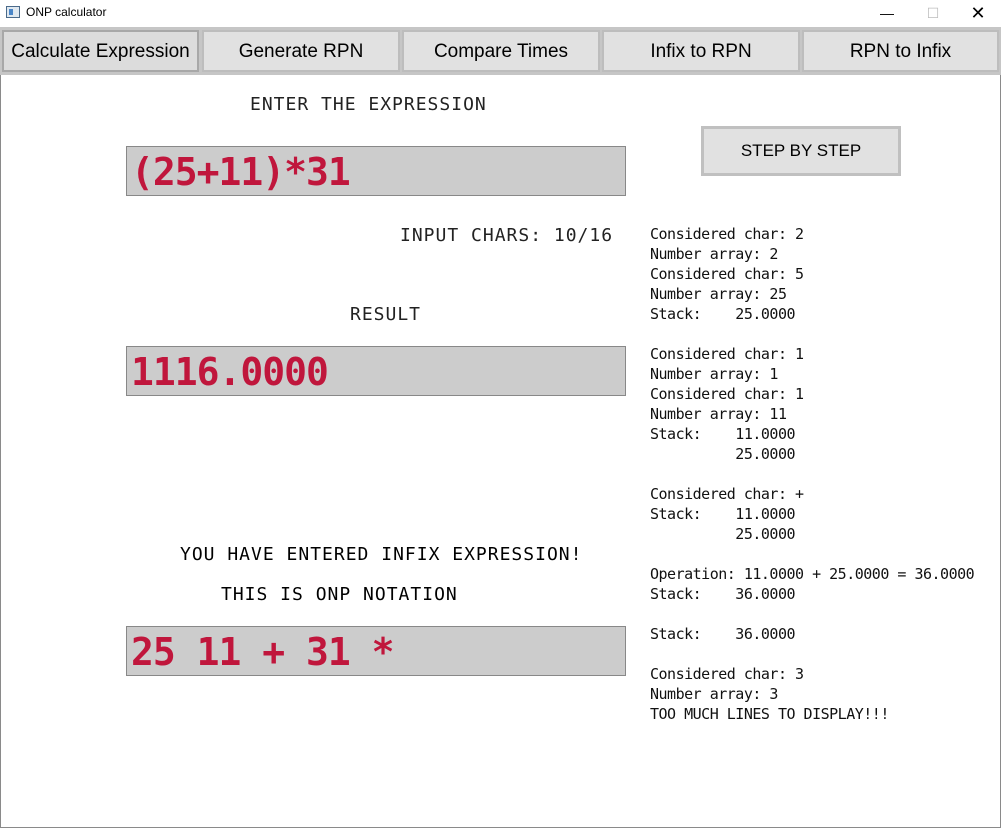 This screenshot has width=1001, height=828. Describe the element at coordinates (500, 13) in the screenshot. I see `title-bar: ONP calculator — ☐ ✕` at that location.